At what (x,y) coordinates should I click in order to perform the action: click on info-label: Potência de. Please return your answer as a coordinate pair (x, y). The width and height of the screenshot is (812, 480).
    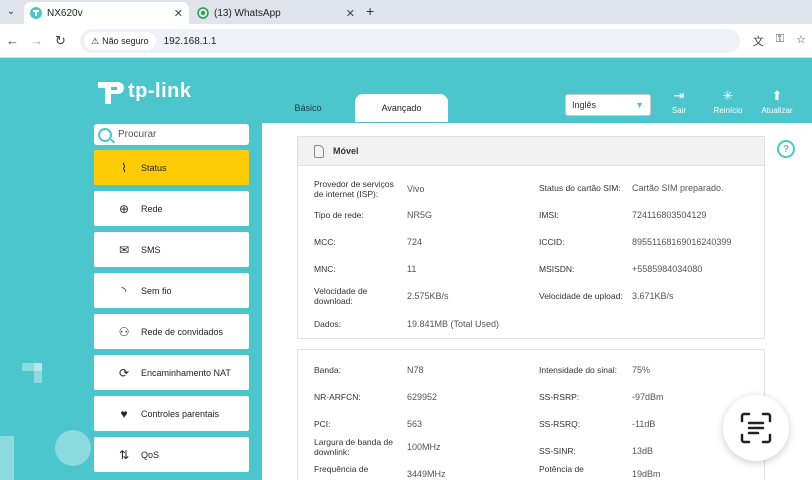
    Looking at the image, I should click on (561, 469).